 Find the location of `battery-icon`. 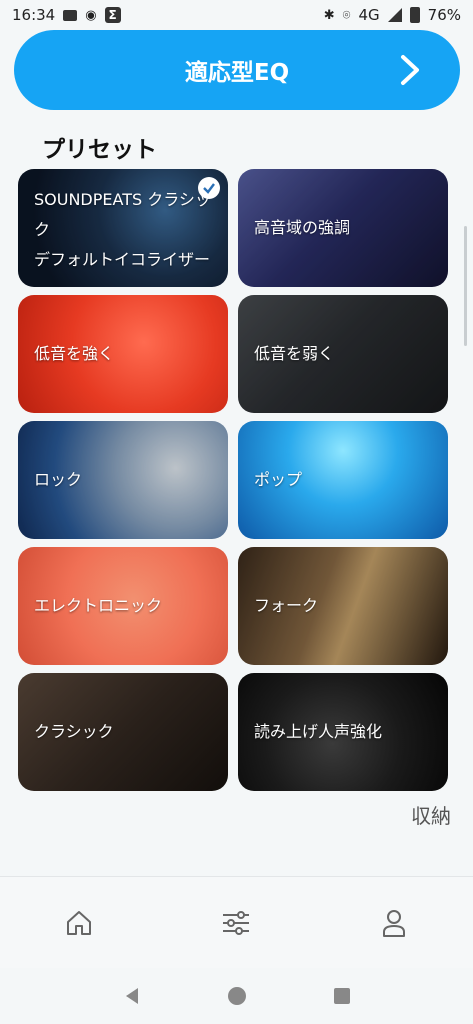

battery-icon is located at coordinates (414, 15).